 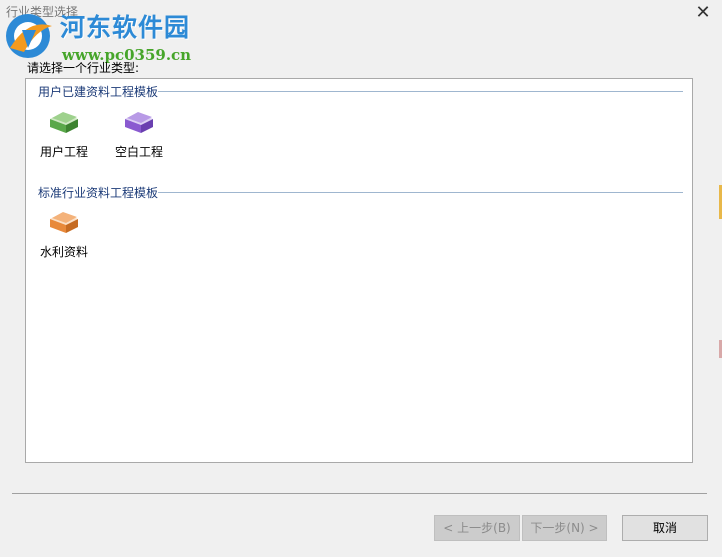 What do you see at coordinates (477, 528) in the screenshot?
I see `prev-button: < 上一步(B)` at bounding box center [477, 528].